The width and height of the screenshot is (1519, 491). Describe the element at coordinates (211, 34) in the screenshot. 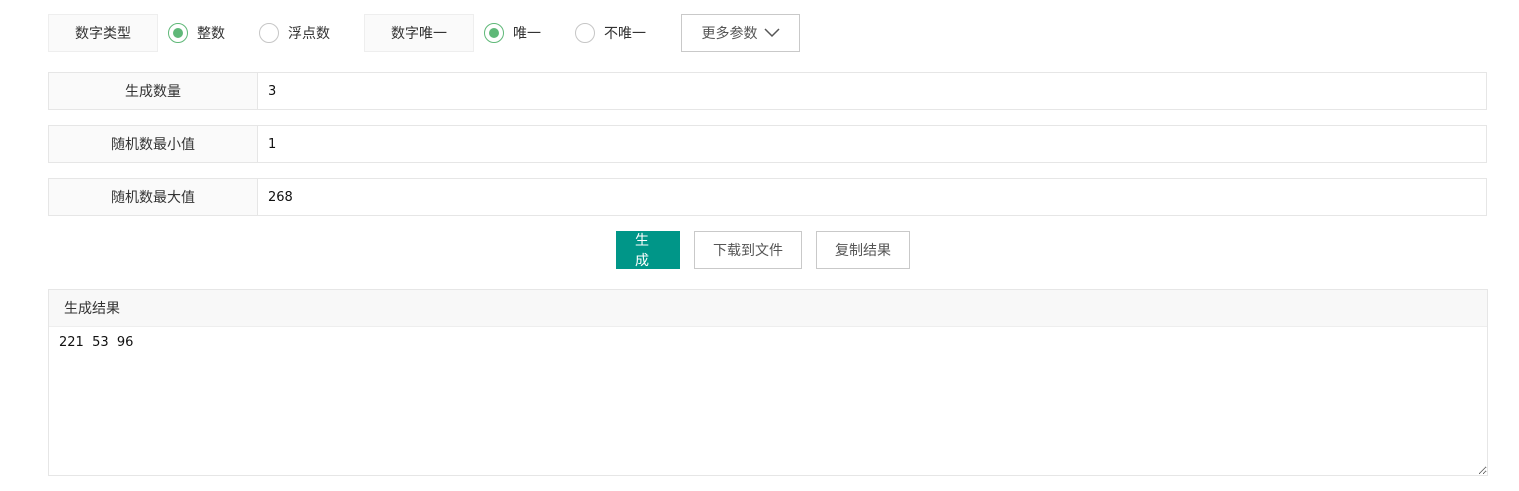

I see `radio-integer-label: 整数` at that location.